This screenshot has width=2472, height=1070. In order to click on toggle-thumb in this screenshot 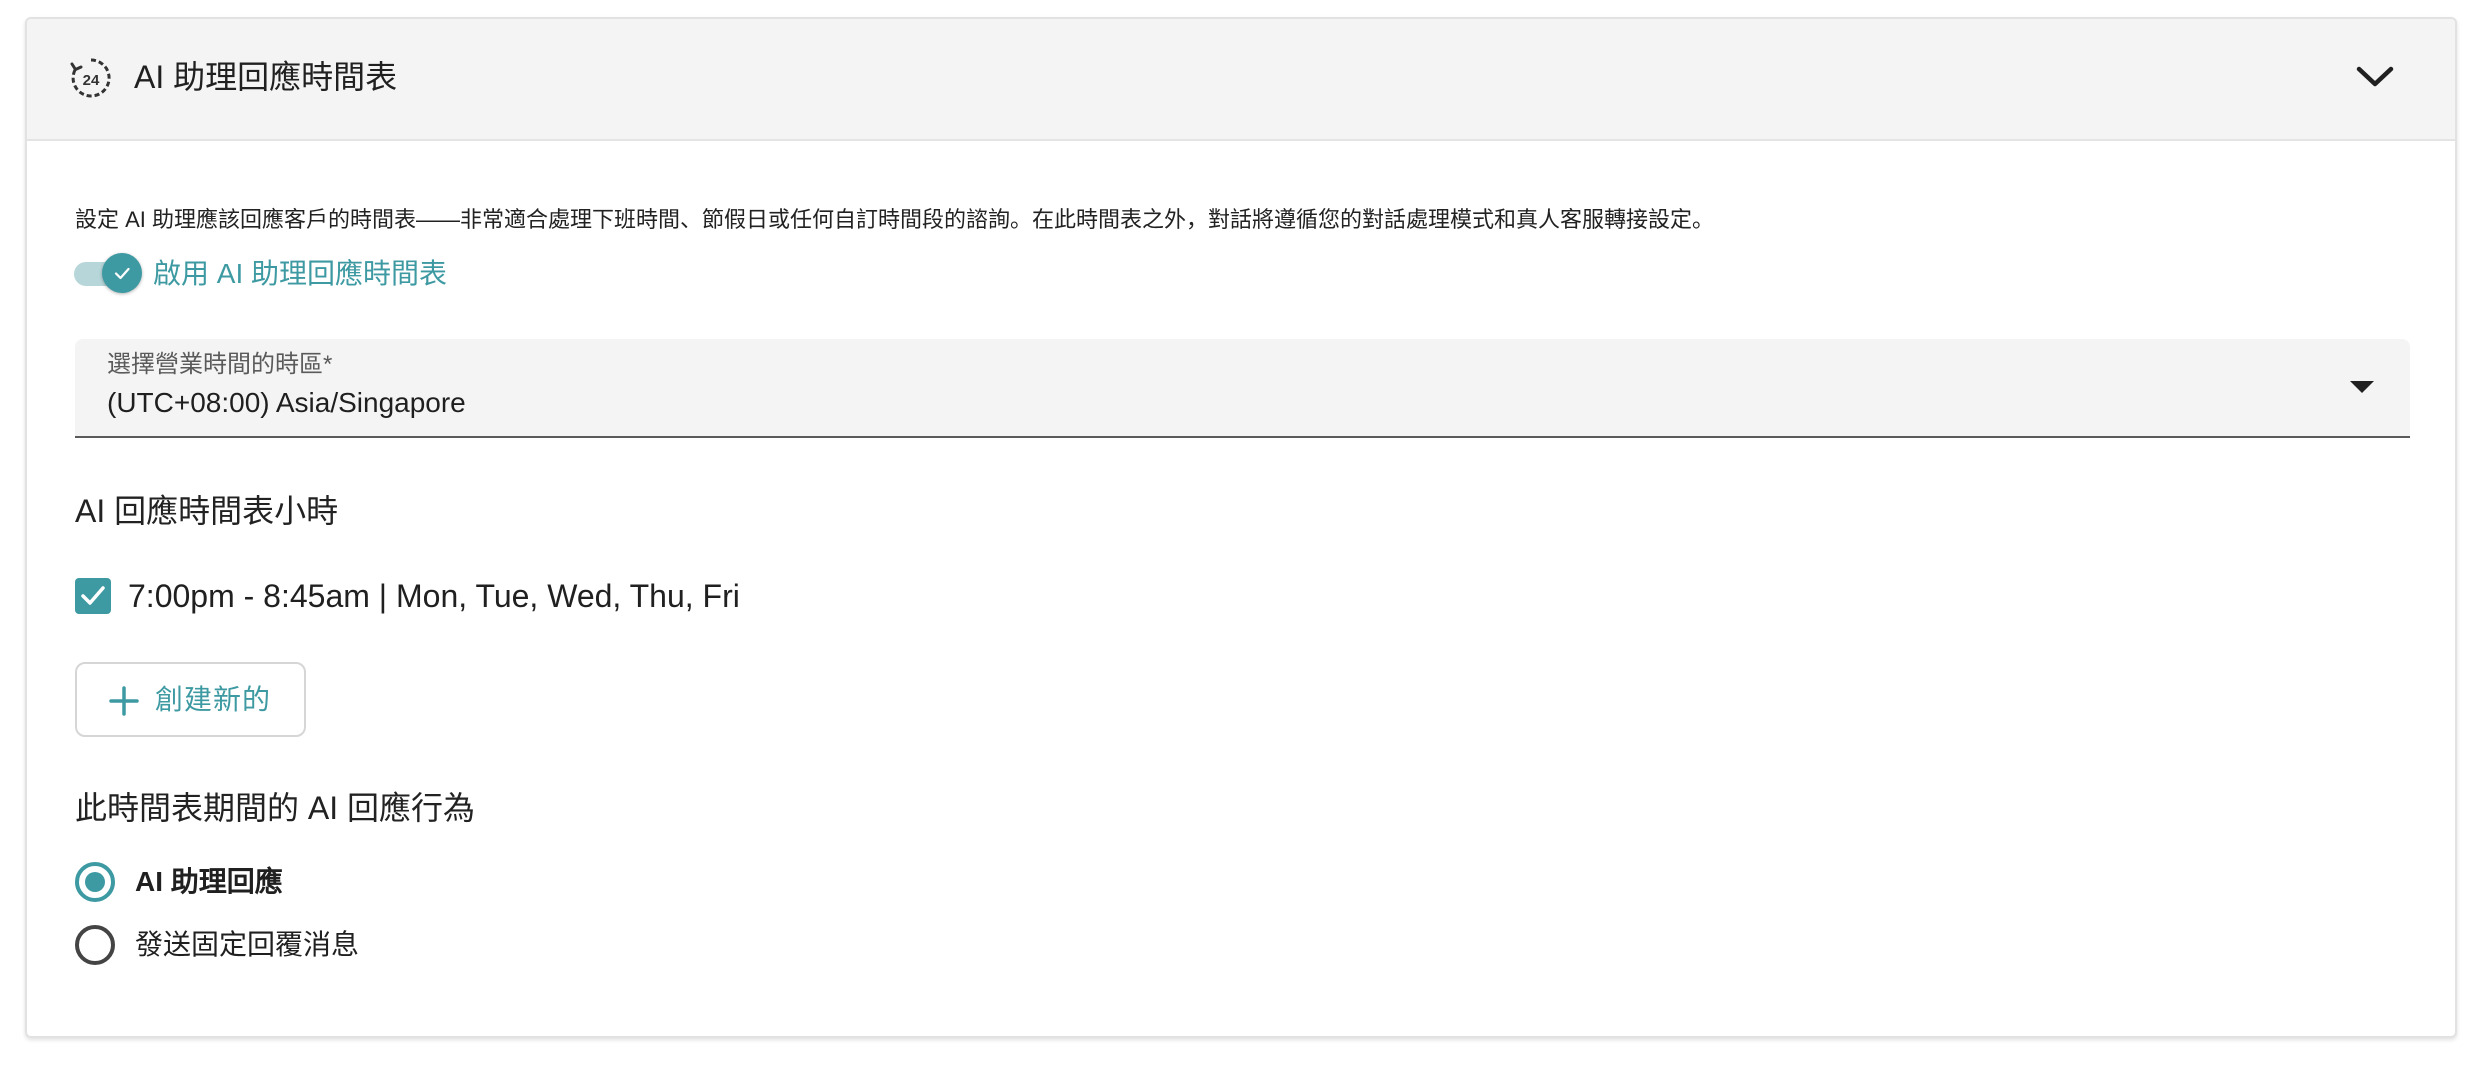, I will do `click(122, 273)`.